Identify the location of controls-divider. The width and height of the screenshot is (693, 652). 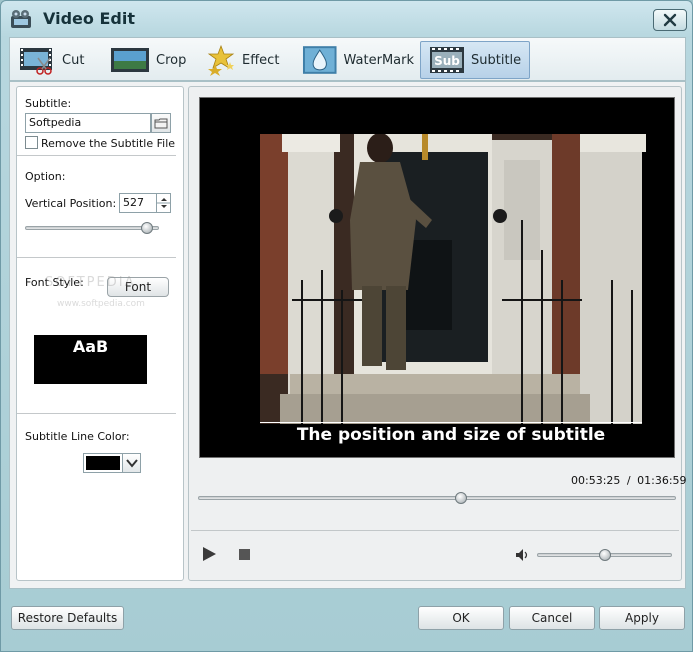
(435, 530).